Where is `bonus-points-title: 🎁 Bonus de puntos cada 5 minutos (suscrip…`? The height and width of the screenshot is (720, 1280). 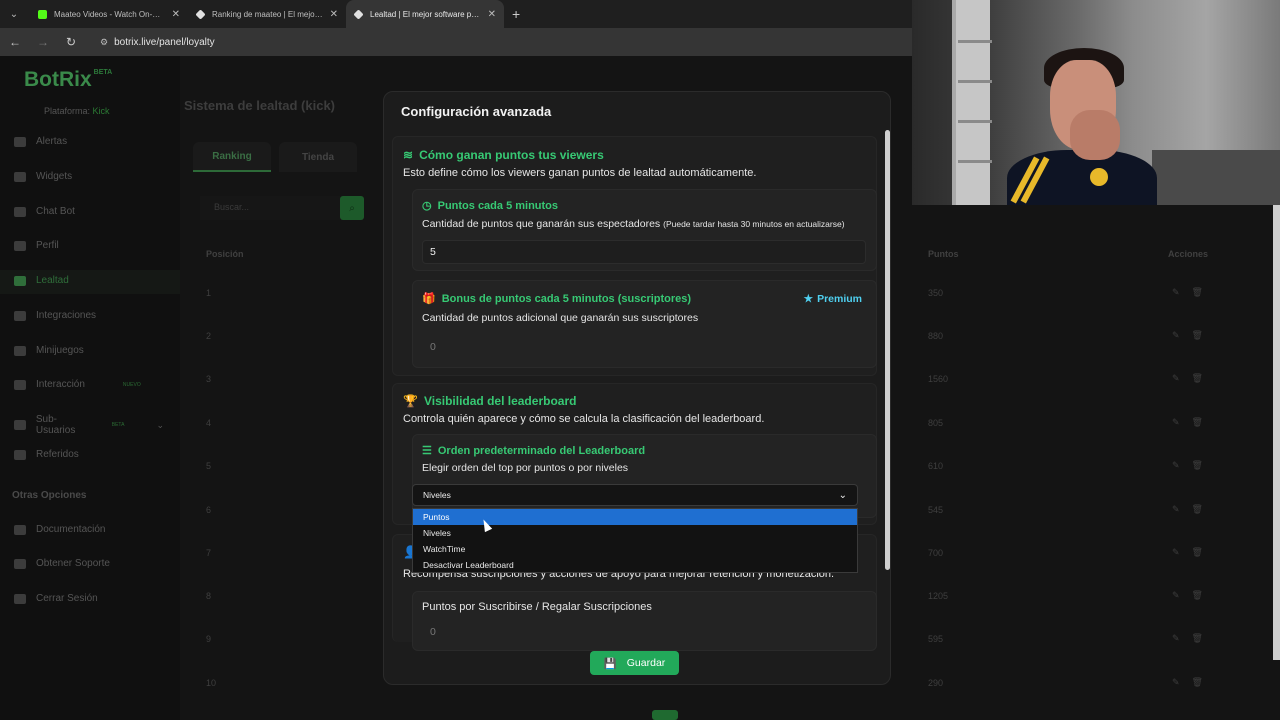 bonus-points-title: 🎁 Bonus de puntos cada 5 minutos (suscrip… is located at coordinates (557, 299).